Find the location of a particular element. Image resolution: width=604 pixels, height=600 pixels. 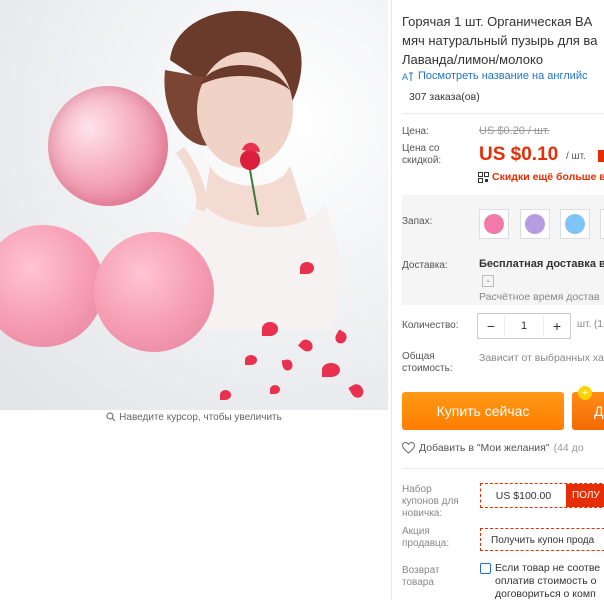

discount-badge is located at coordinates (601, 156).